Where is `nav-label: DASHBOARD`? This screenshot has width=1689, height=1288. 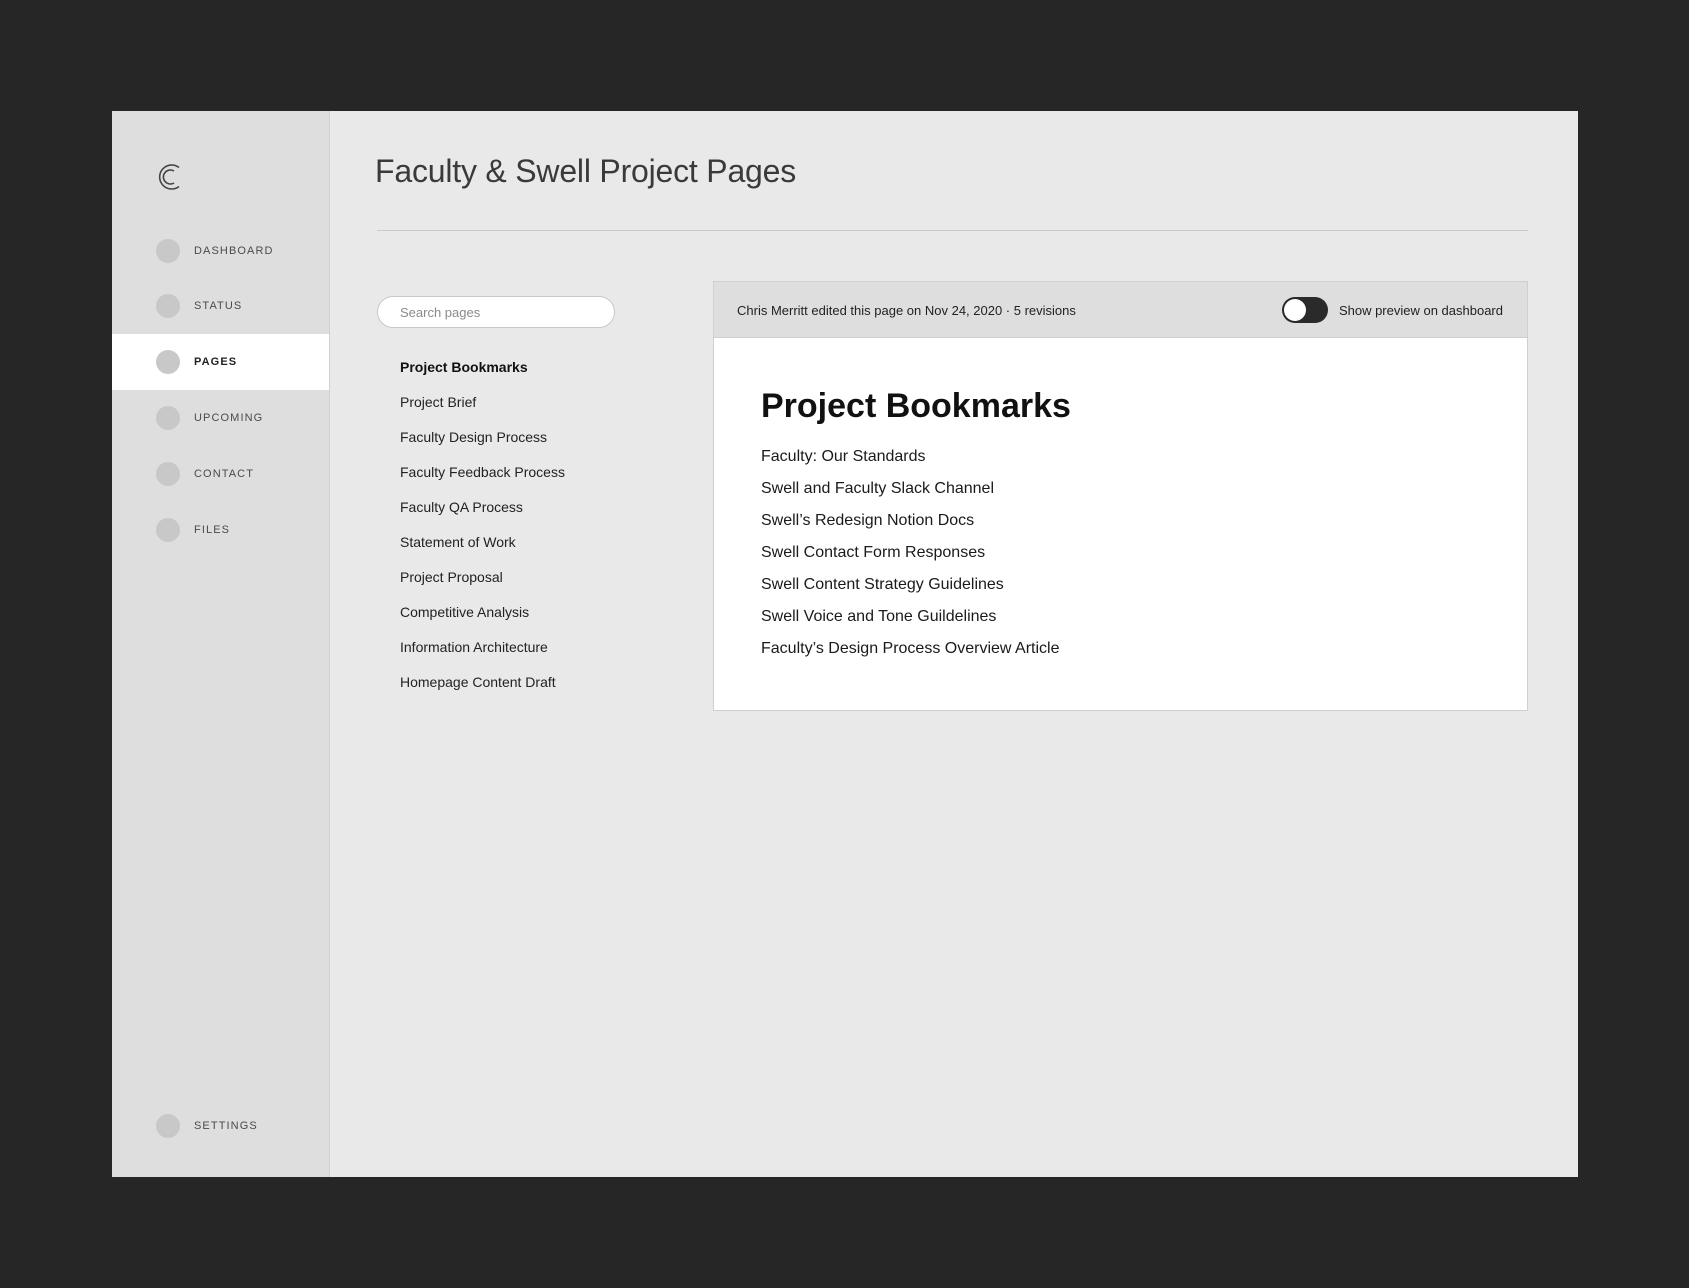
nav-label: DASHBOARD is located at coordinates (234, 251).